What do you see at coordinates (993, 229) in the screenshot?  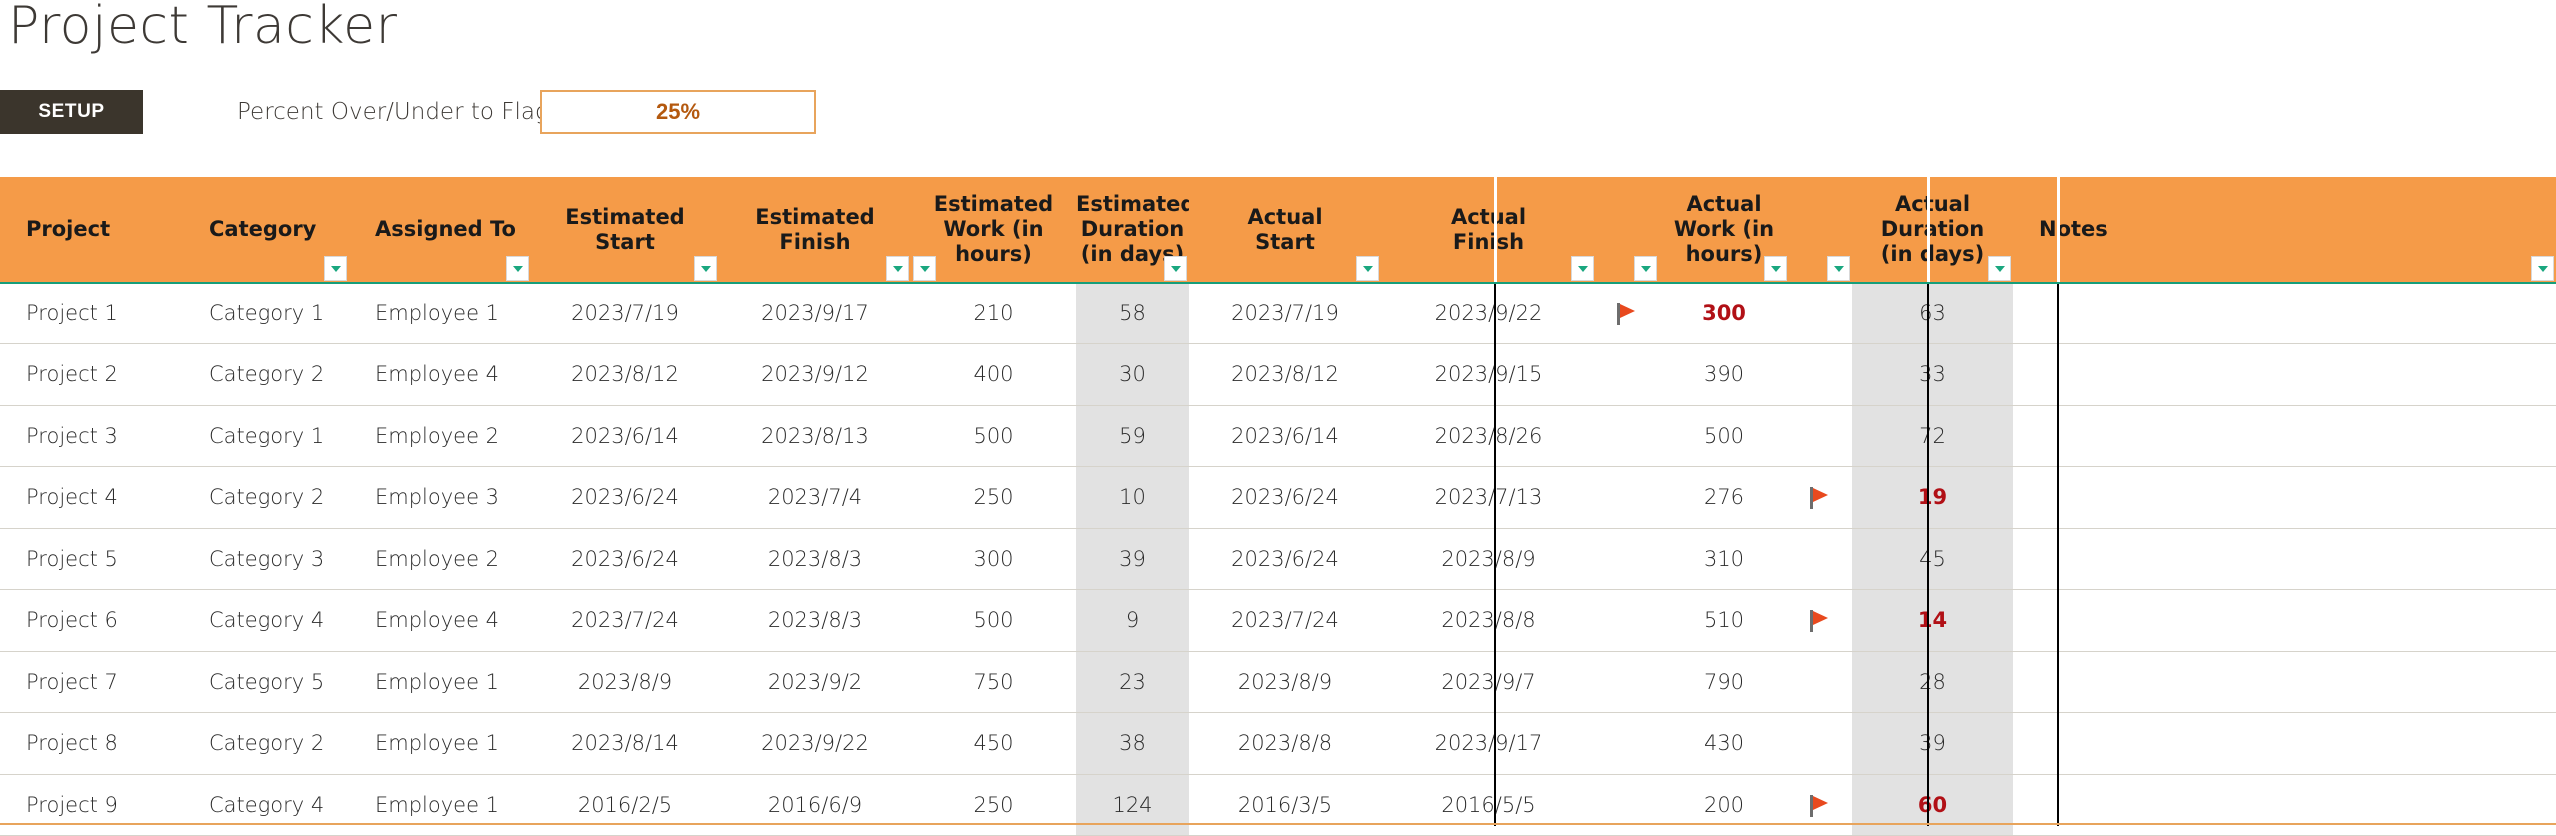 I see `col-header-estimated-work: Estimated Work (in hours)` at bounding box center [993, 229].